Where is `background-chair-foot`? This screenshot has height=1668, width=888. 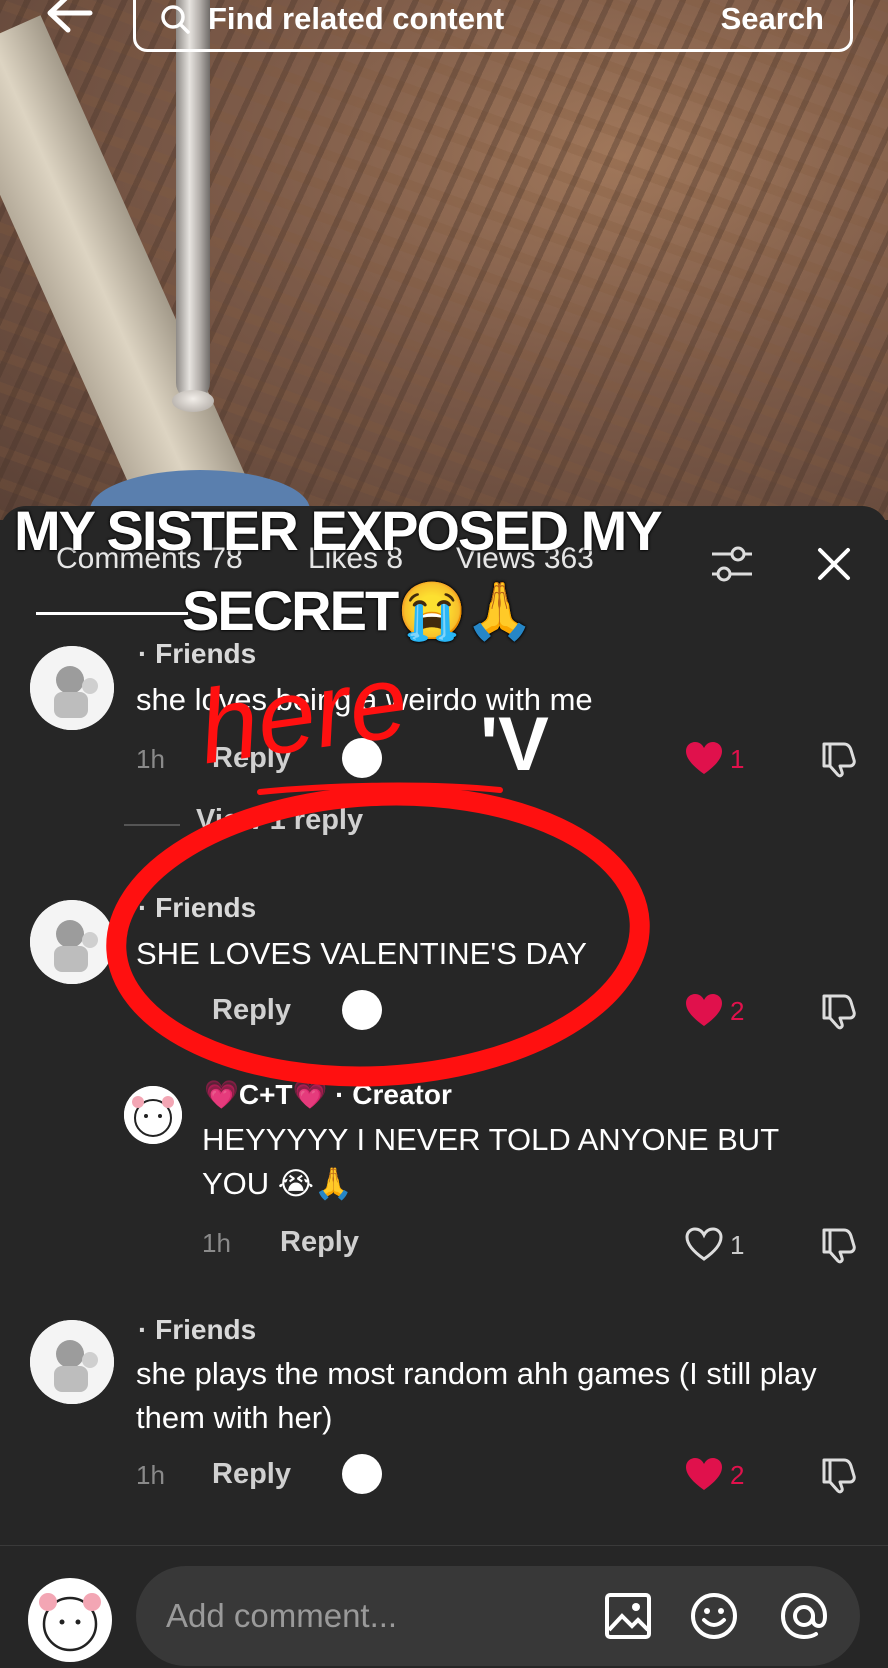 background-chair-foot is located at coordinates (193, 401).